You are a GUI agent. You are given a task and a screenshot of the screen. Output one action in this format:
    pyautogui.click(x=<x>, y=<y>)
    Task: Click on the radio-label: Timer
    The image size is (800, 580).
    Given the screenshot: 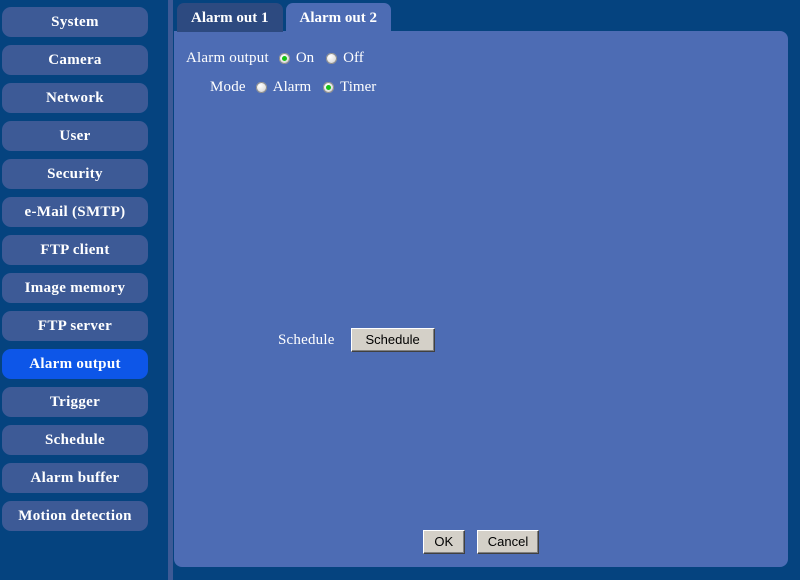 What is the action you would take?
    pyautogui.click(x=358, y=87)
    